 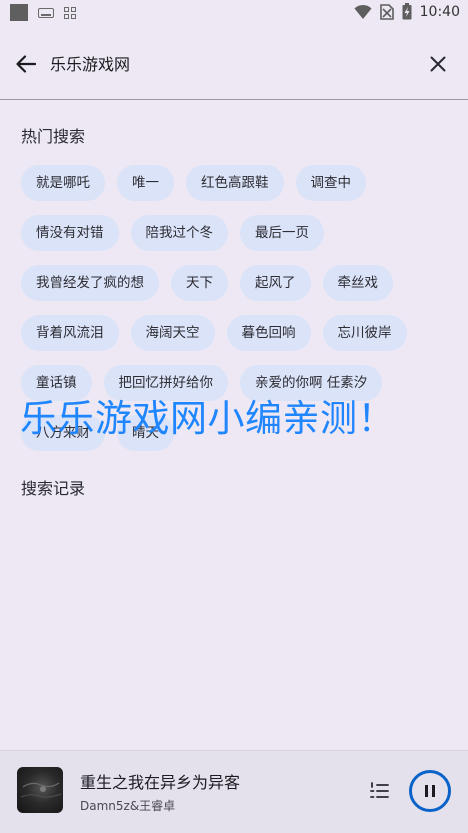 What do you see at coordinates (53, 488) in the screenshot?
I see `search-history-title: 搜索记录` at bounding box center [53, 488].